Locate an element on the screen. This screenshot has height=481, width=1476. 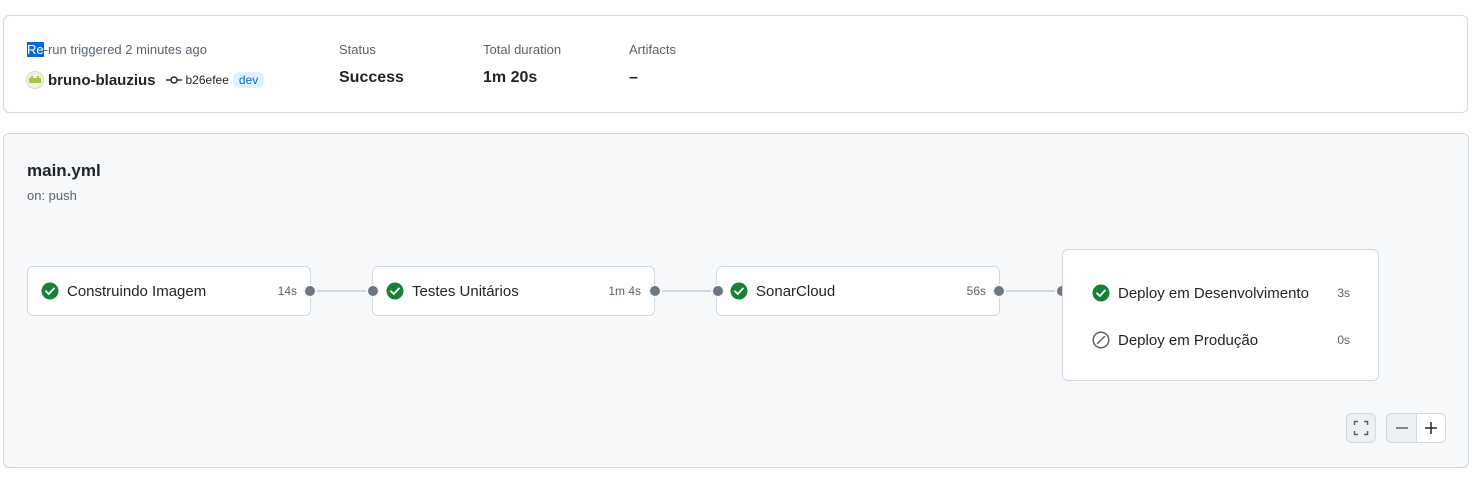
zoom-in-button is located at coordinates (1431, 428).